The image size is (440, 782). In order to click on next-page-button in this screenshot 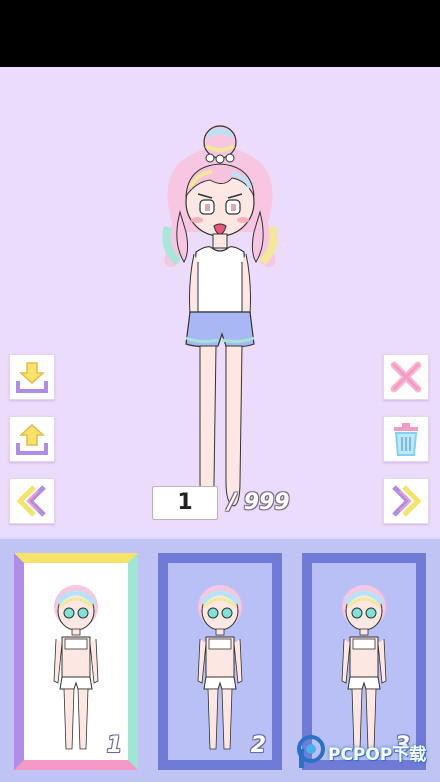, I will do `click(406, 501)`.